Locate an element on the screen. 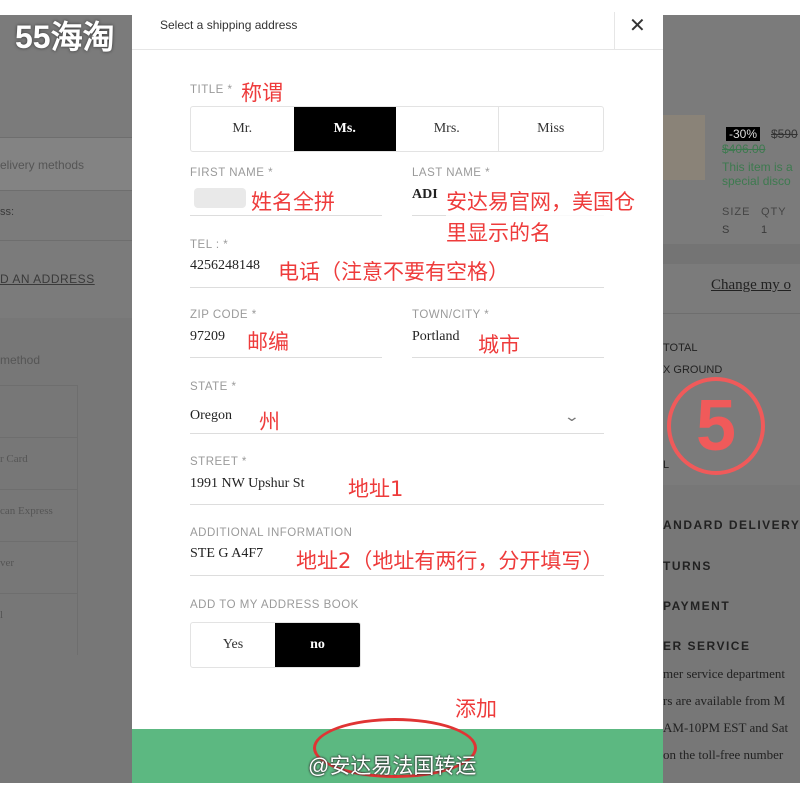 The height and width of the screenshot is (800, 800). annotation-last-name: 里显示的名 is located at coordinates (498, 233).